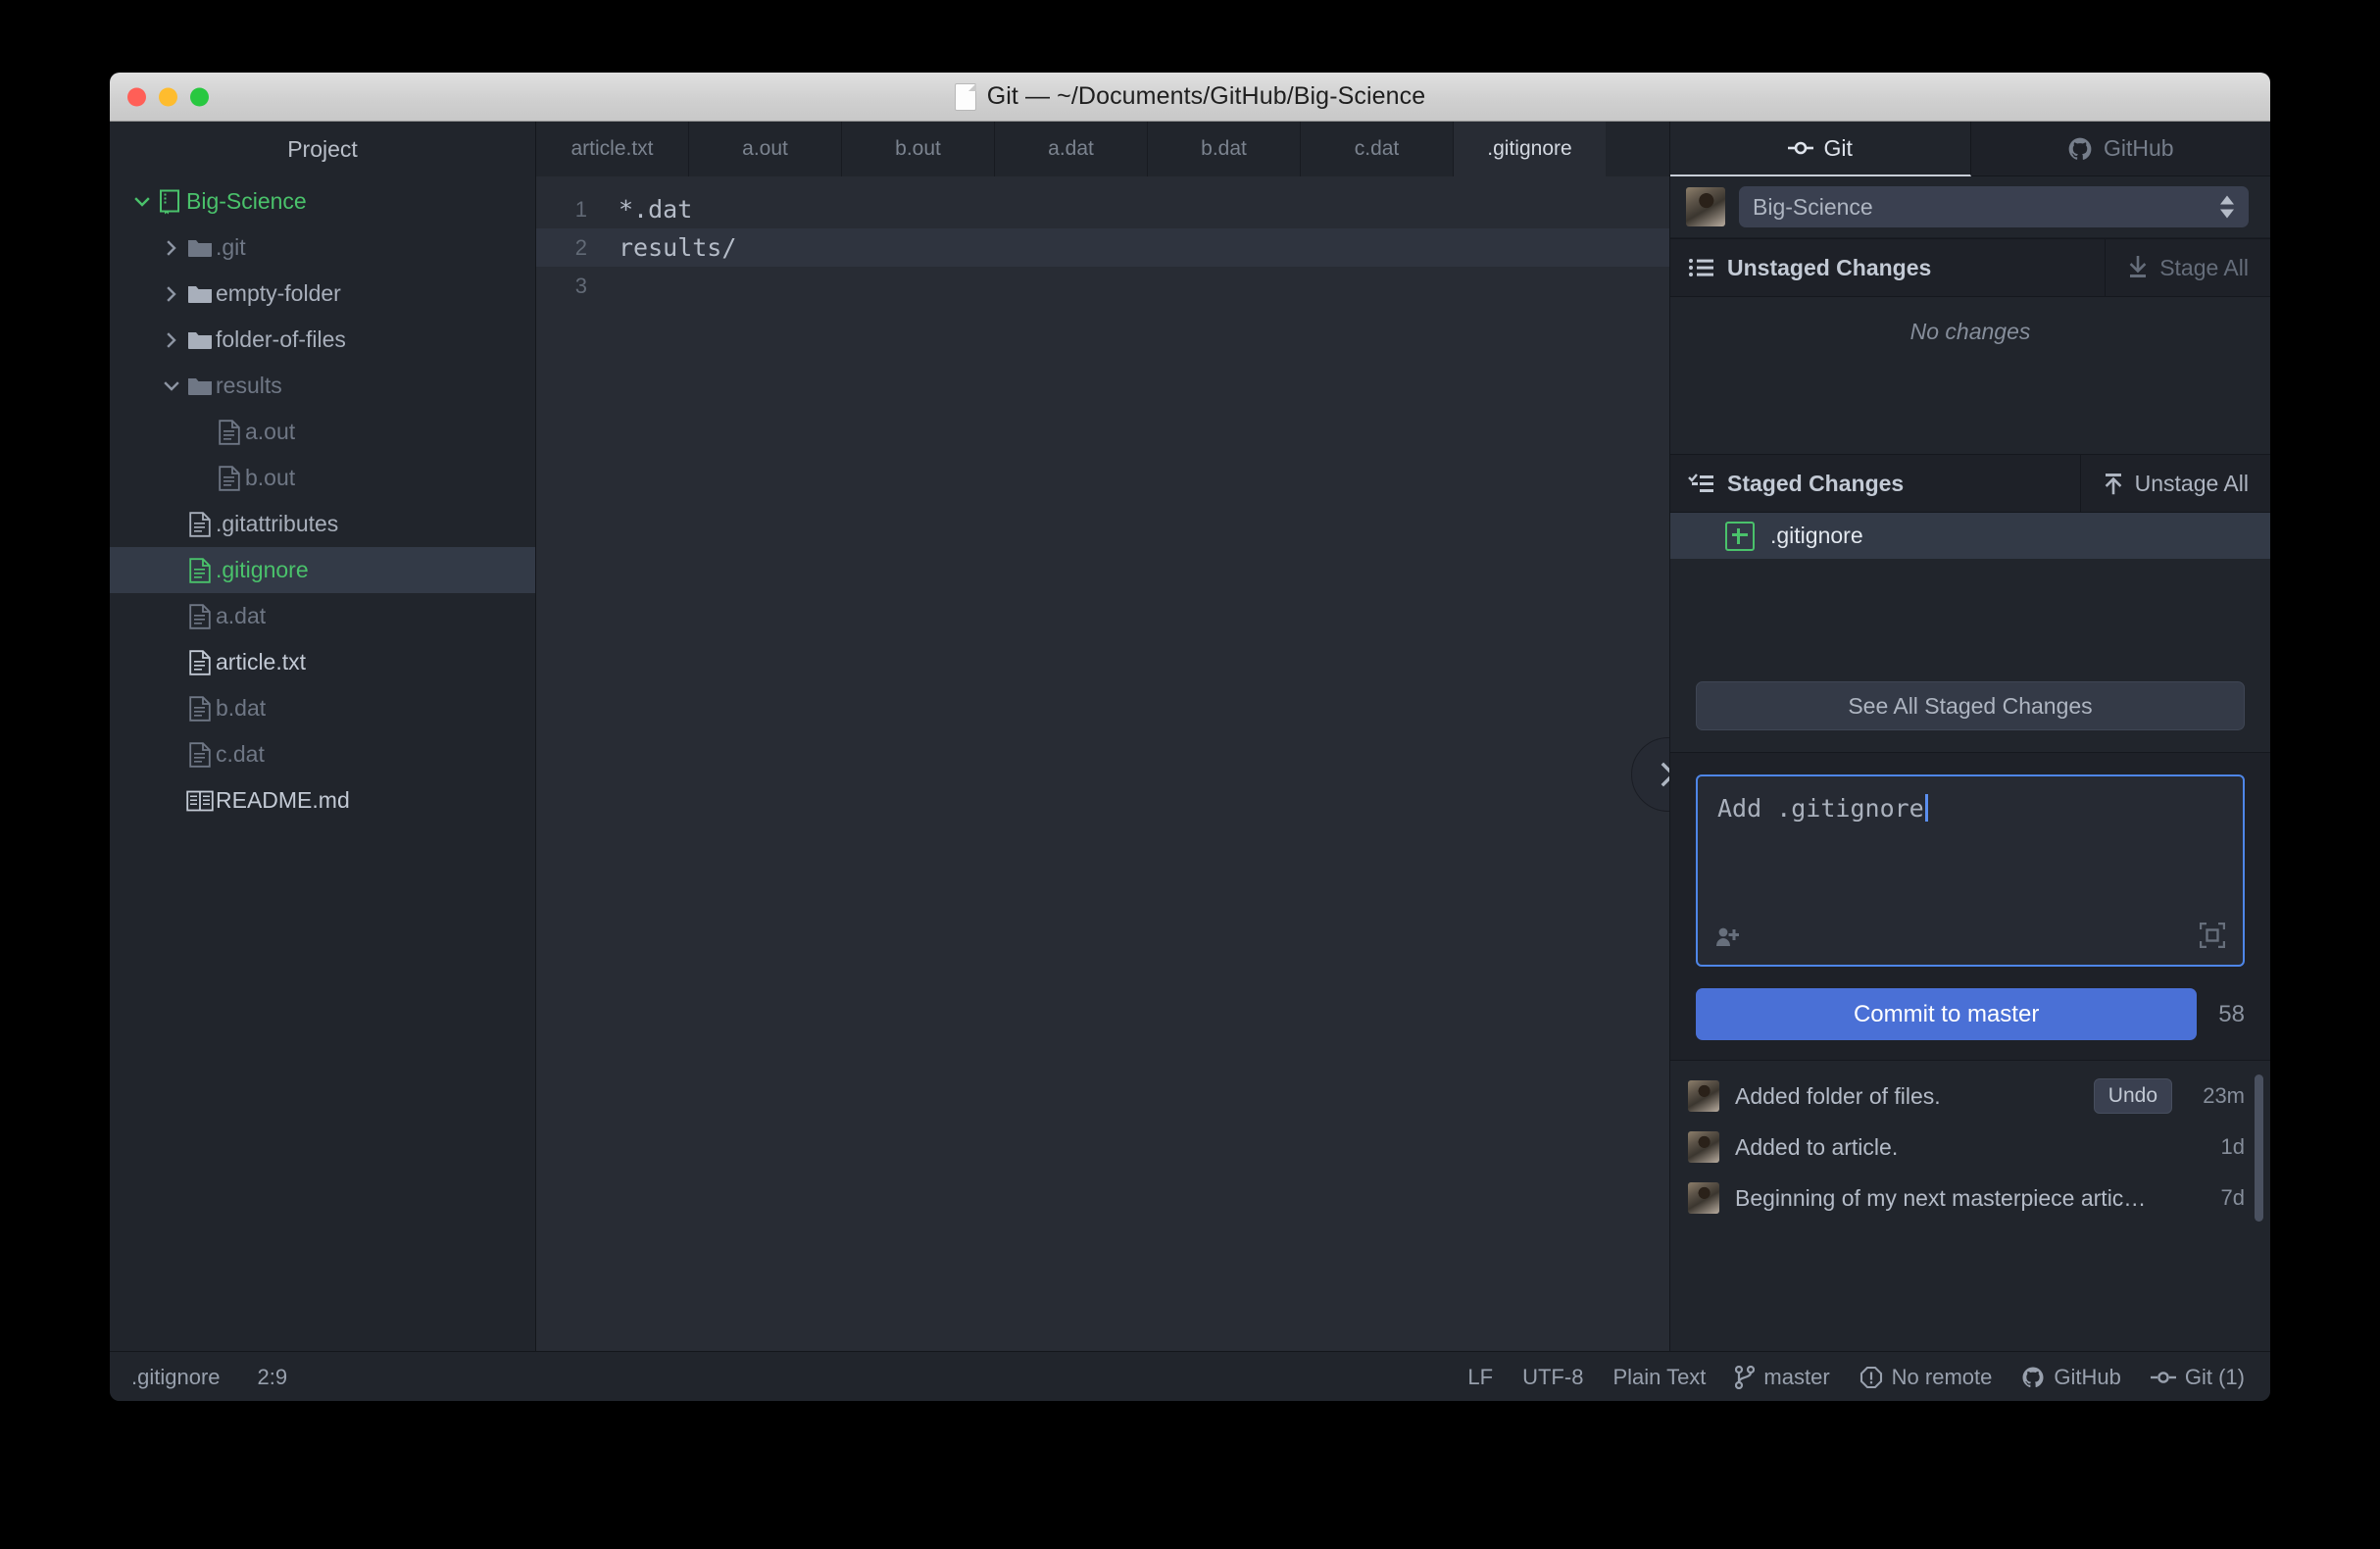 The image size is (2380, 1549). Describe the element at coordinates (1970, 871) in the screenshot. I see `commit-message-input: Add .gitignore` at that location.